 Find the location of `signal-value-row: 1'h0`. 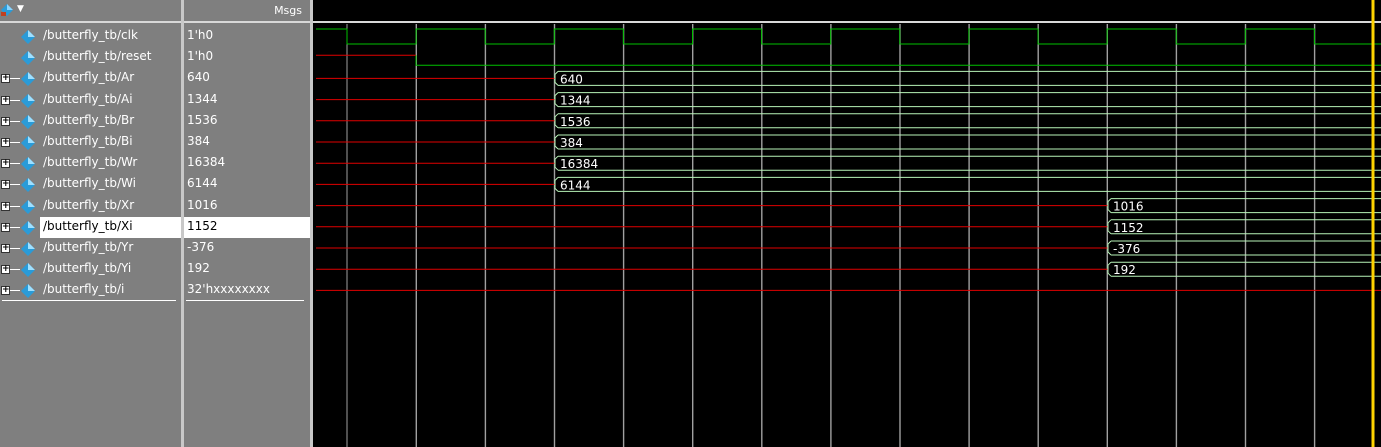

signal-value-row: 1'h0 is located at coordinates (247, 57).